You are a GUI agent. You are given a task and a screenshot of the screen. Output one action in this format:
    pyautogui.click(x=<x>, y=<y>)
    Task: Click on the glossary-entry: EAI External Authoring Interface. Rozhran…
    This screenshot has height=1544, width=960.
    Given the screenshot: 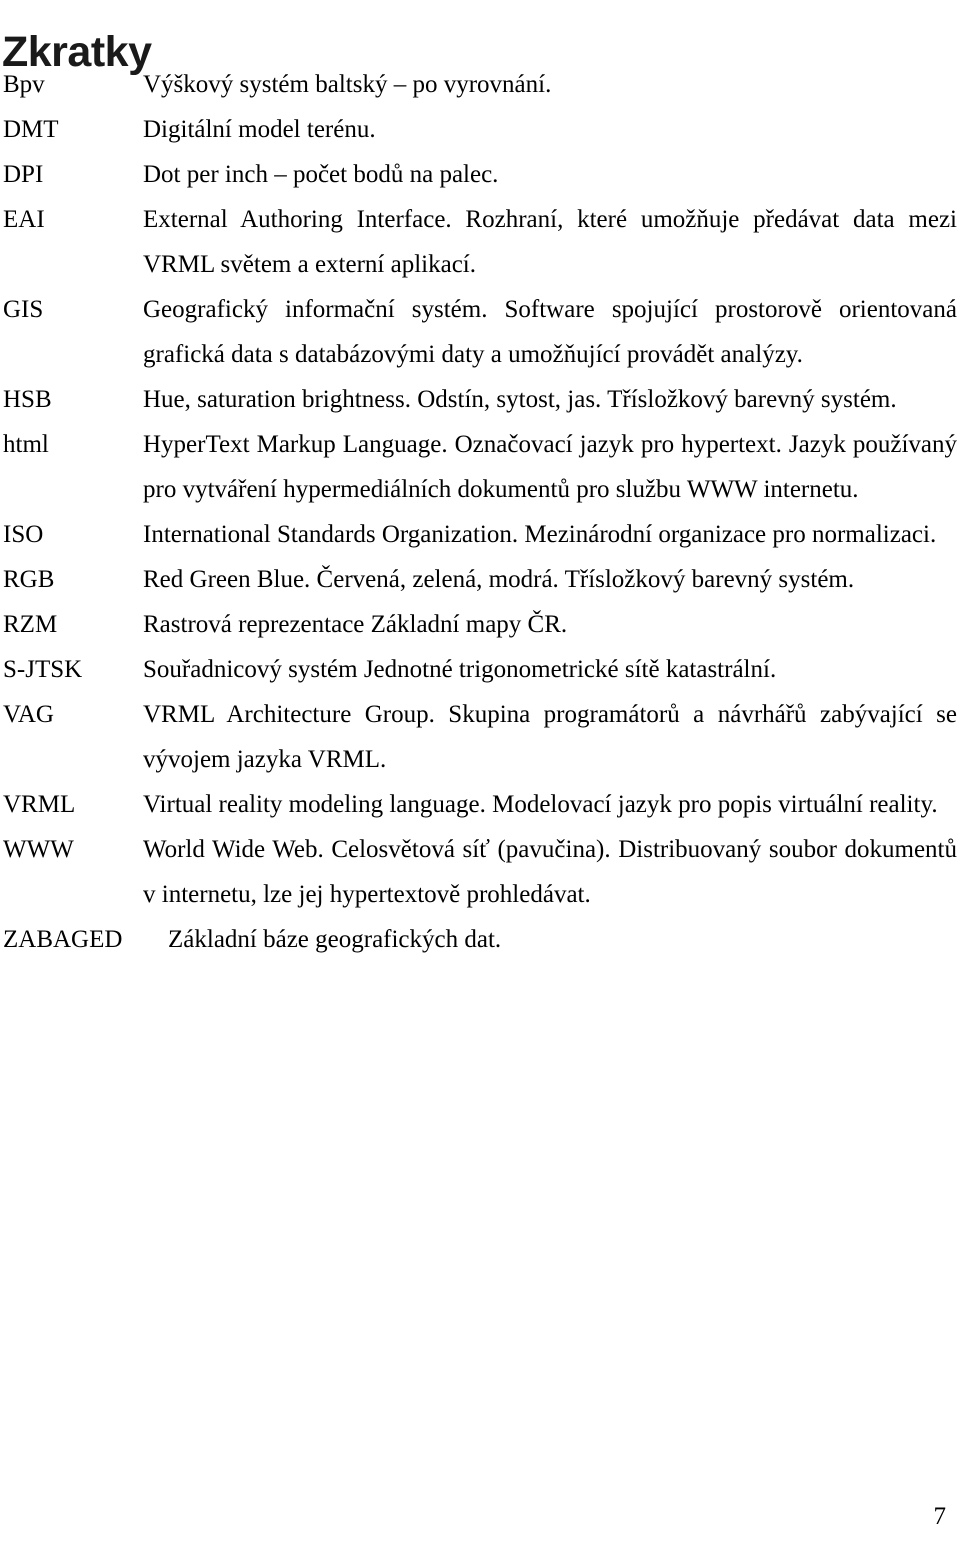 What is the action you would take?
    pyautogui.click(x=480, y=242)
    